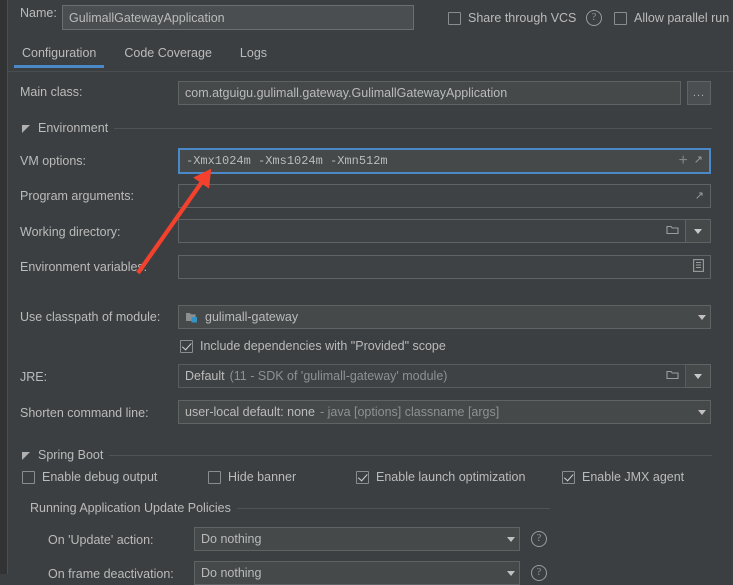 This screenshot has width=733, height=585. I want to click on working-directory-dropdown-button, so click(698, 231).